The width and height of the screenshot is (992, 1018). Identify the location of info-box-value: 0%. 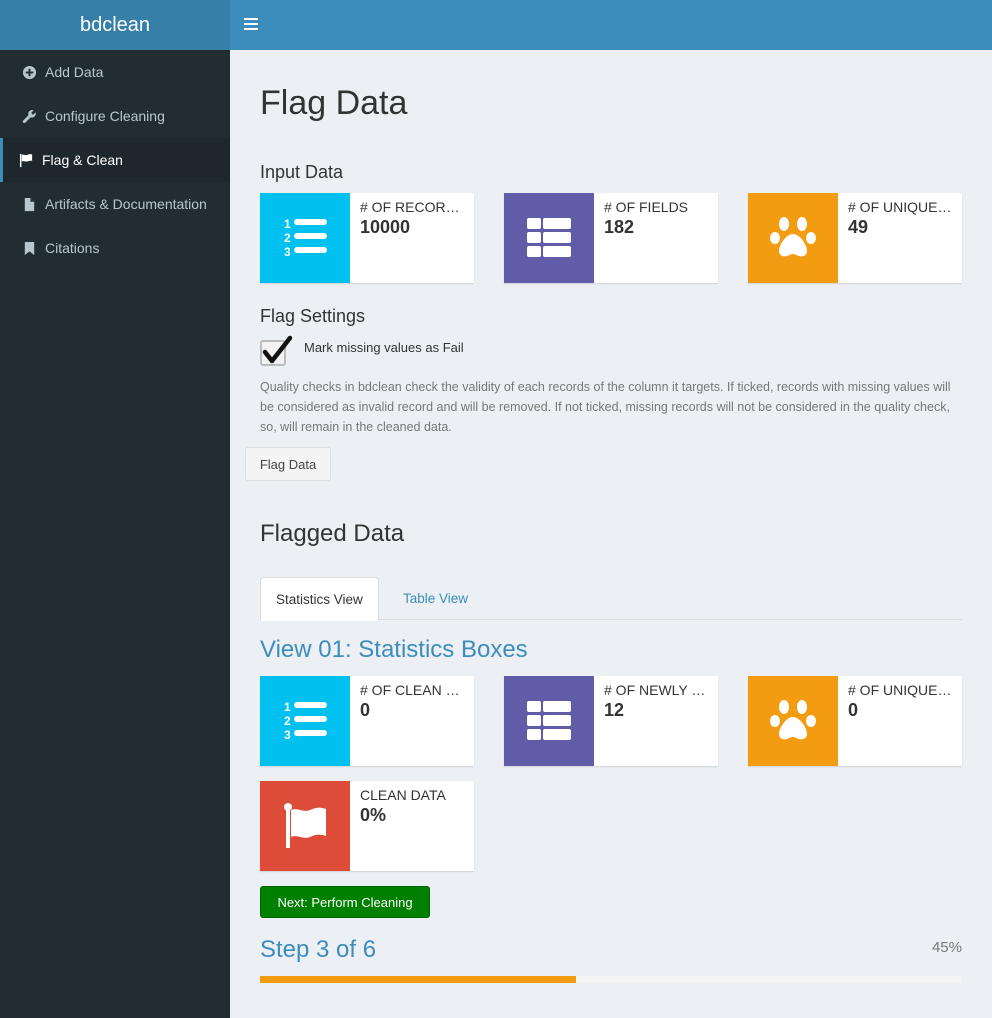
(373, 815).